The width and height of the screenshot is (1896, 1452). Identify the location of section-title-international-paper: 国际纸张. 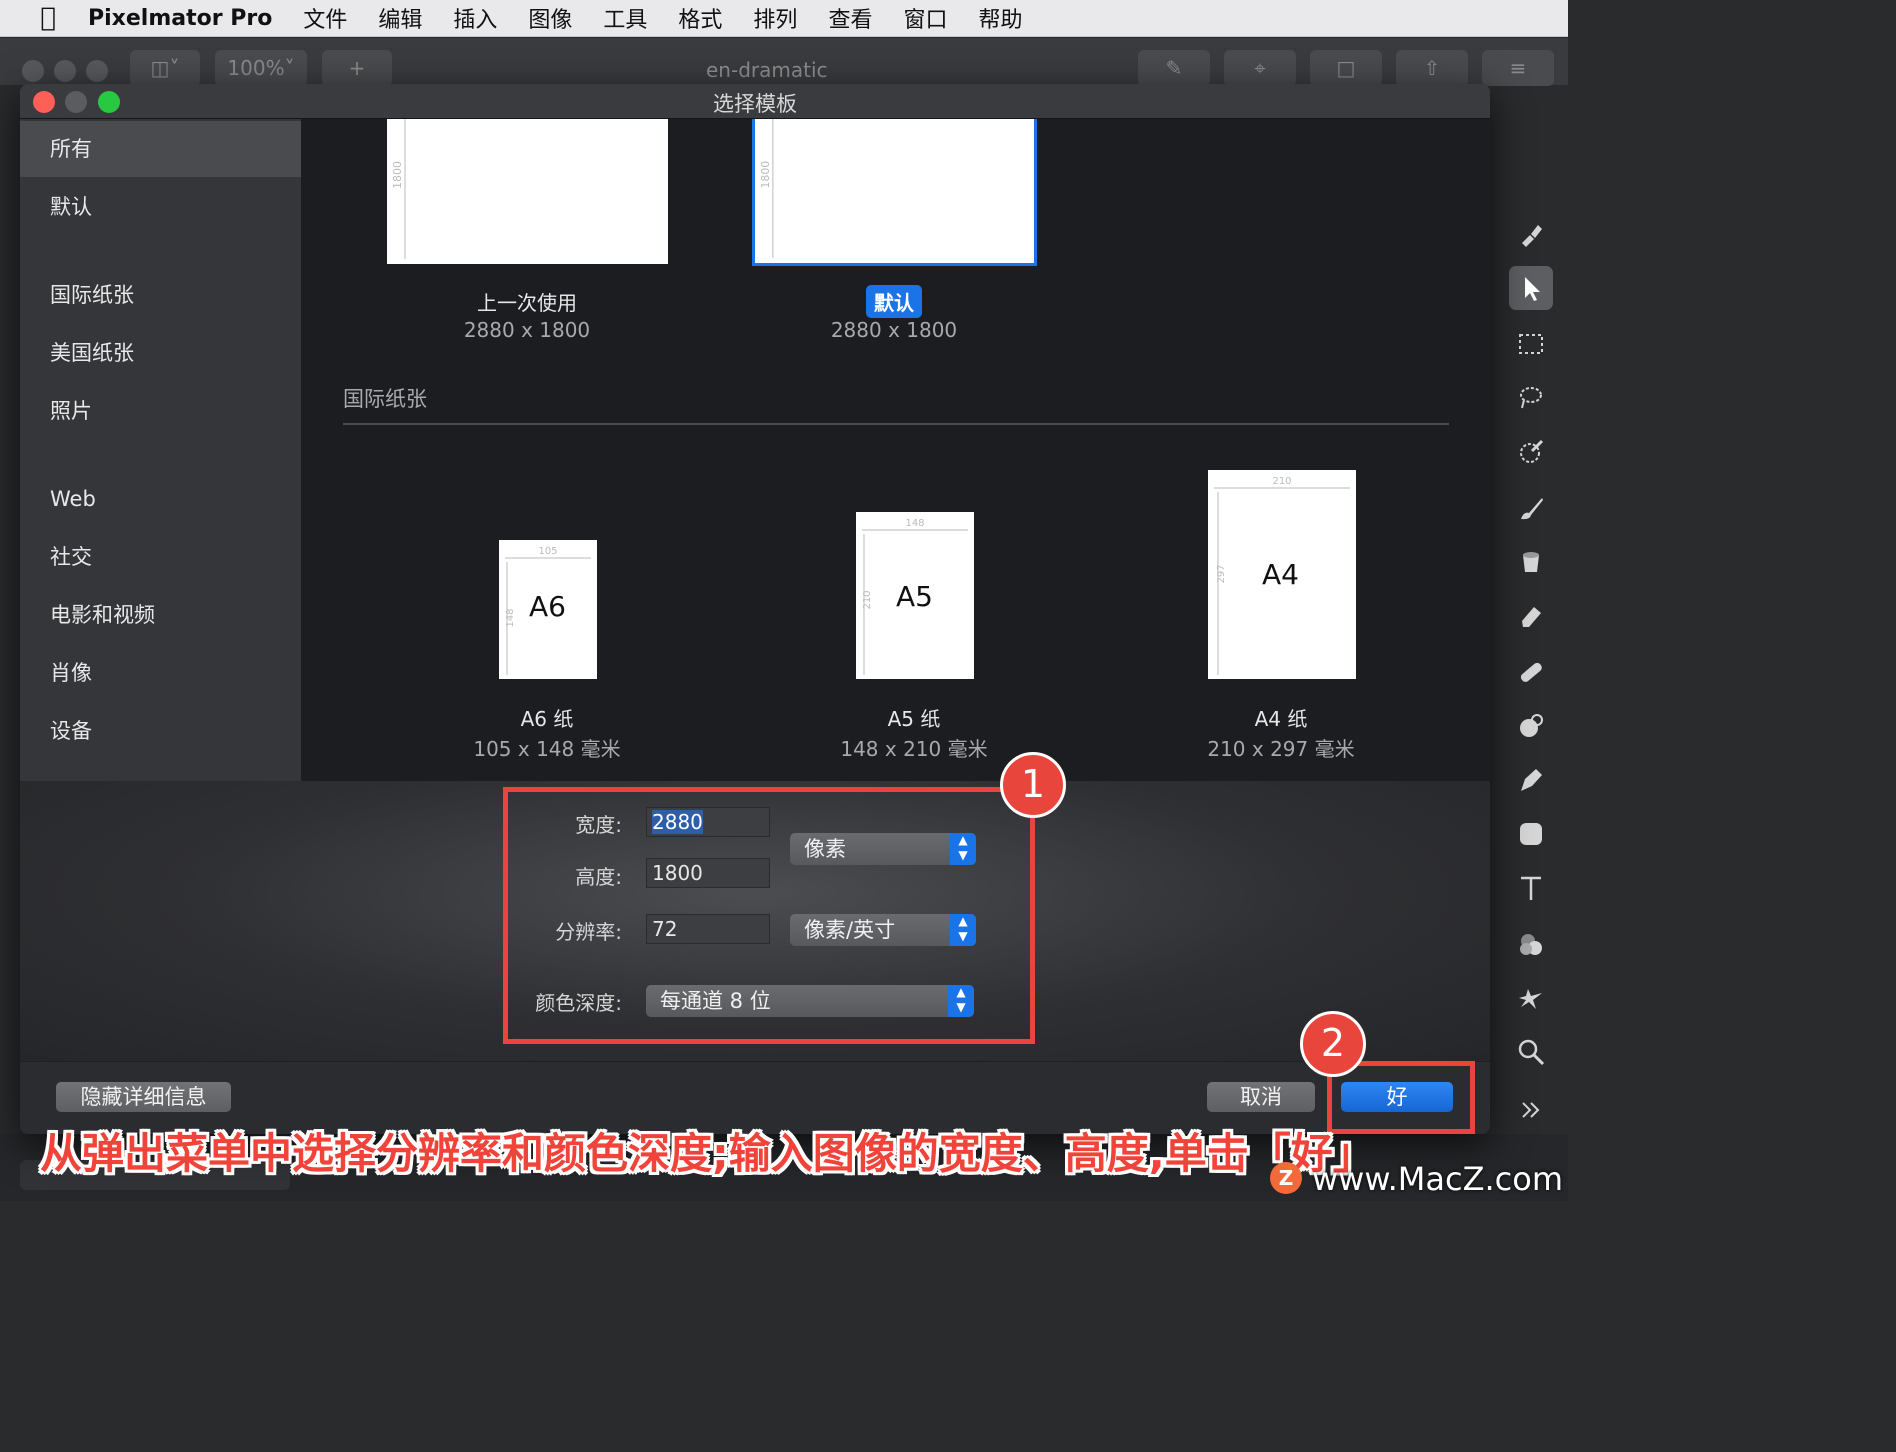
(385, 399).